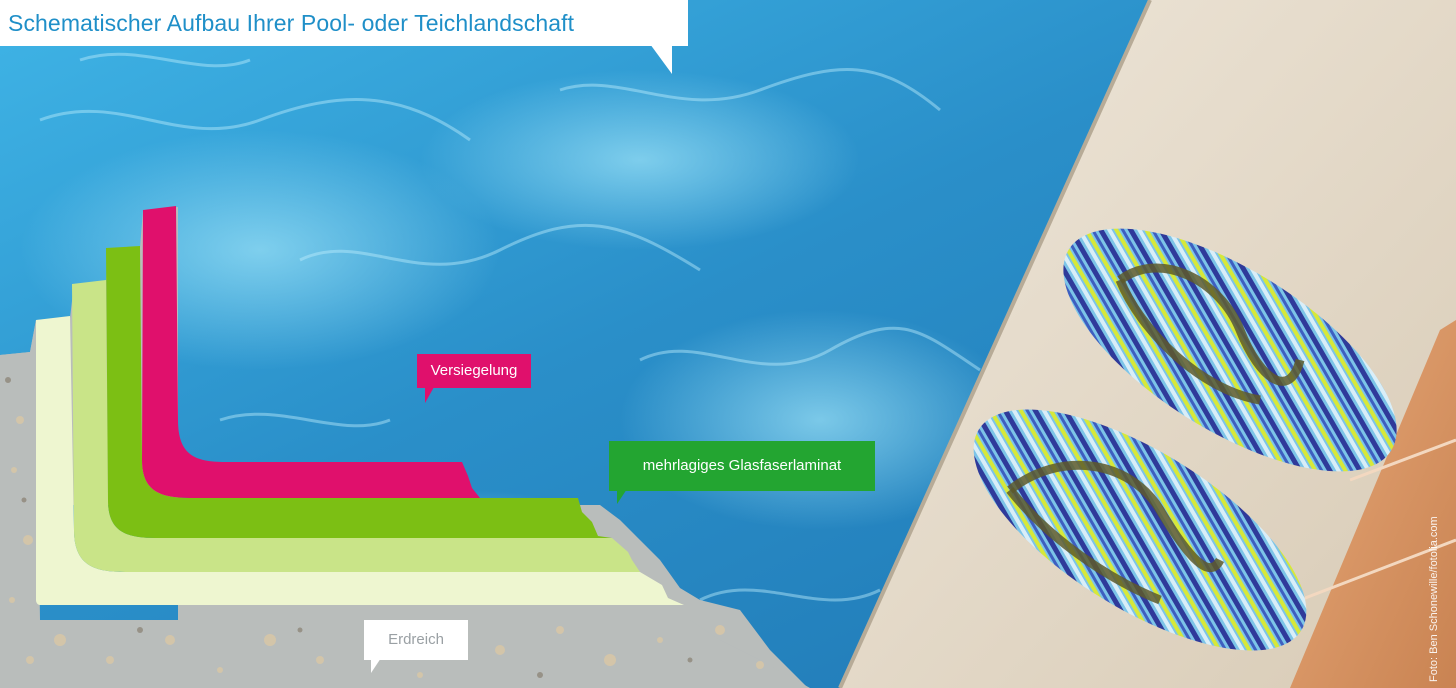 The width and height of the screenshot is (1456, 688). Describe the element at coordinates (622, 496) in the screenshot. I see `label-laminate-tail` at that location.